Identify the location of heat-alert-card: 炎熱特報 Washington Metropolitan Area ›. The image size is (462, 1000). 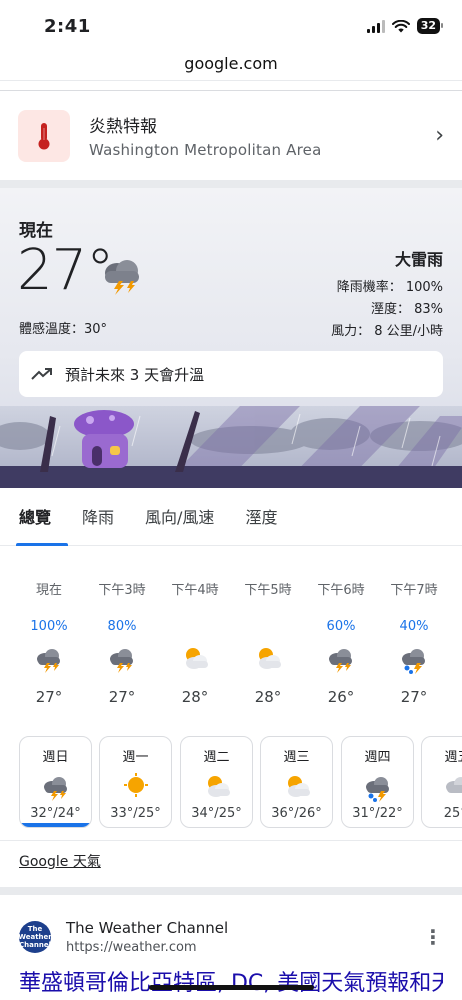
(231, 135).